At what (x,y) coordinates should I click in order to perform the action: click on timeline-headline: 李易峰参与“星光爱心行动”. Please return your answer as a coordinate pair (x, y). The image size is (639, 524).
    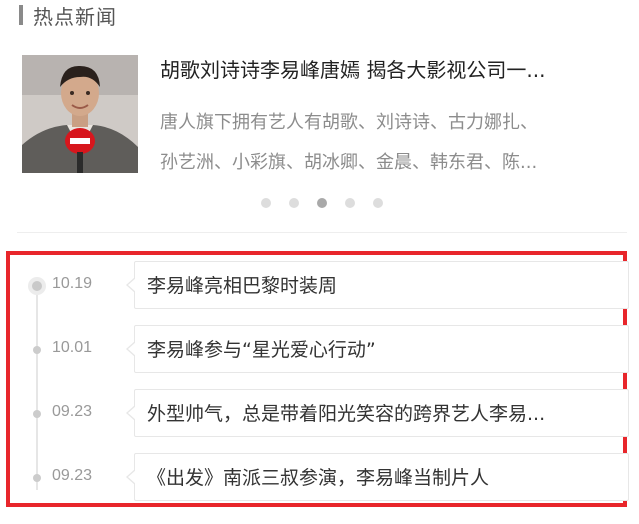
    Looking at the image, I should click on (261, 350).